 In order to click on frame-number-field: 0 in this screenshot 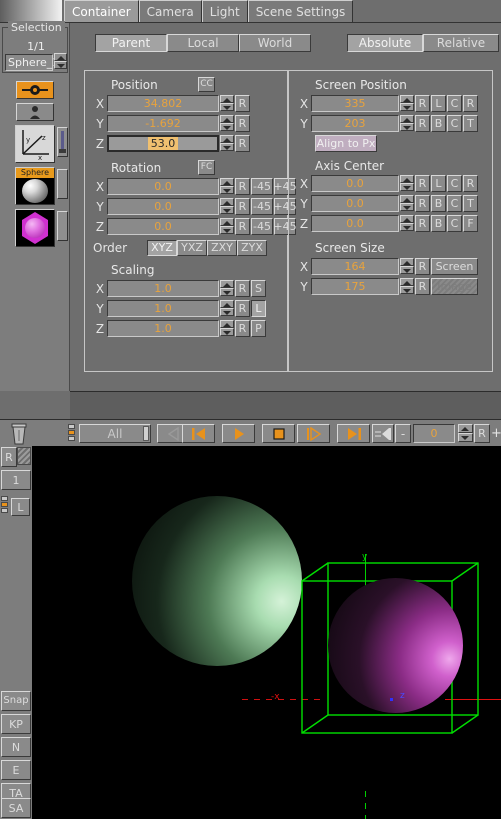, I will do `click(434, 433)`.